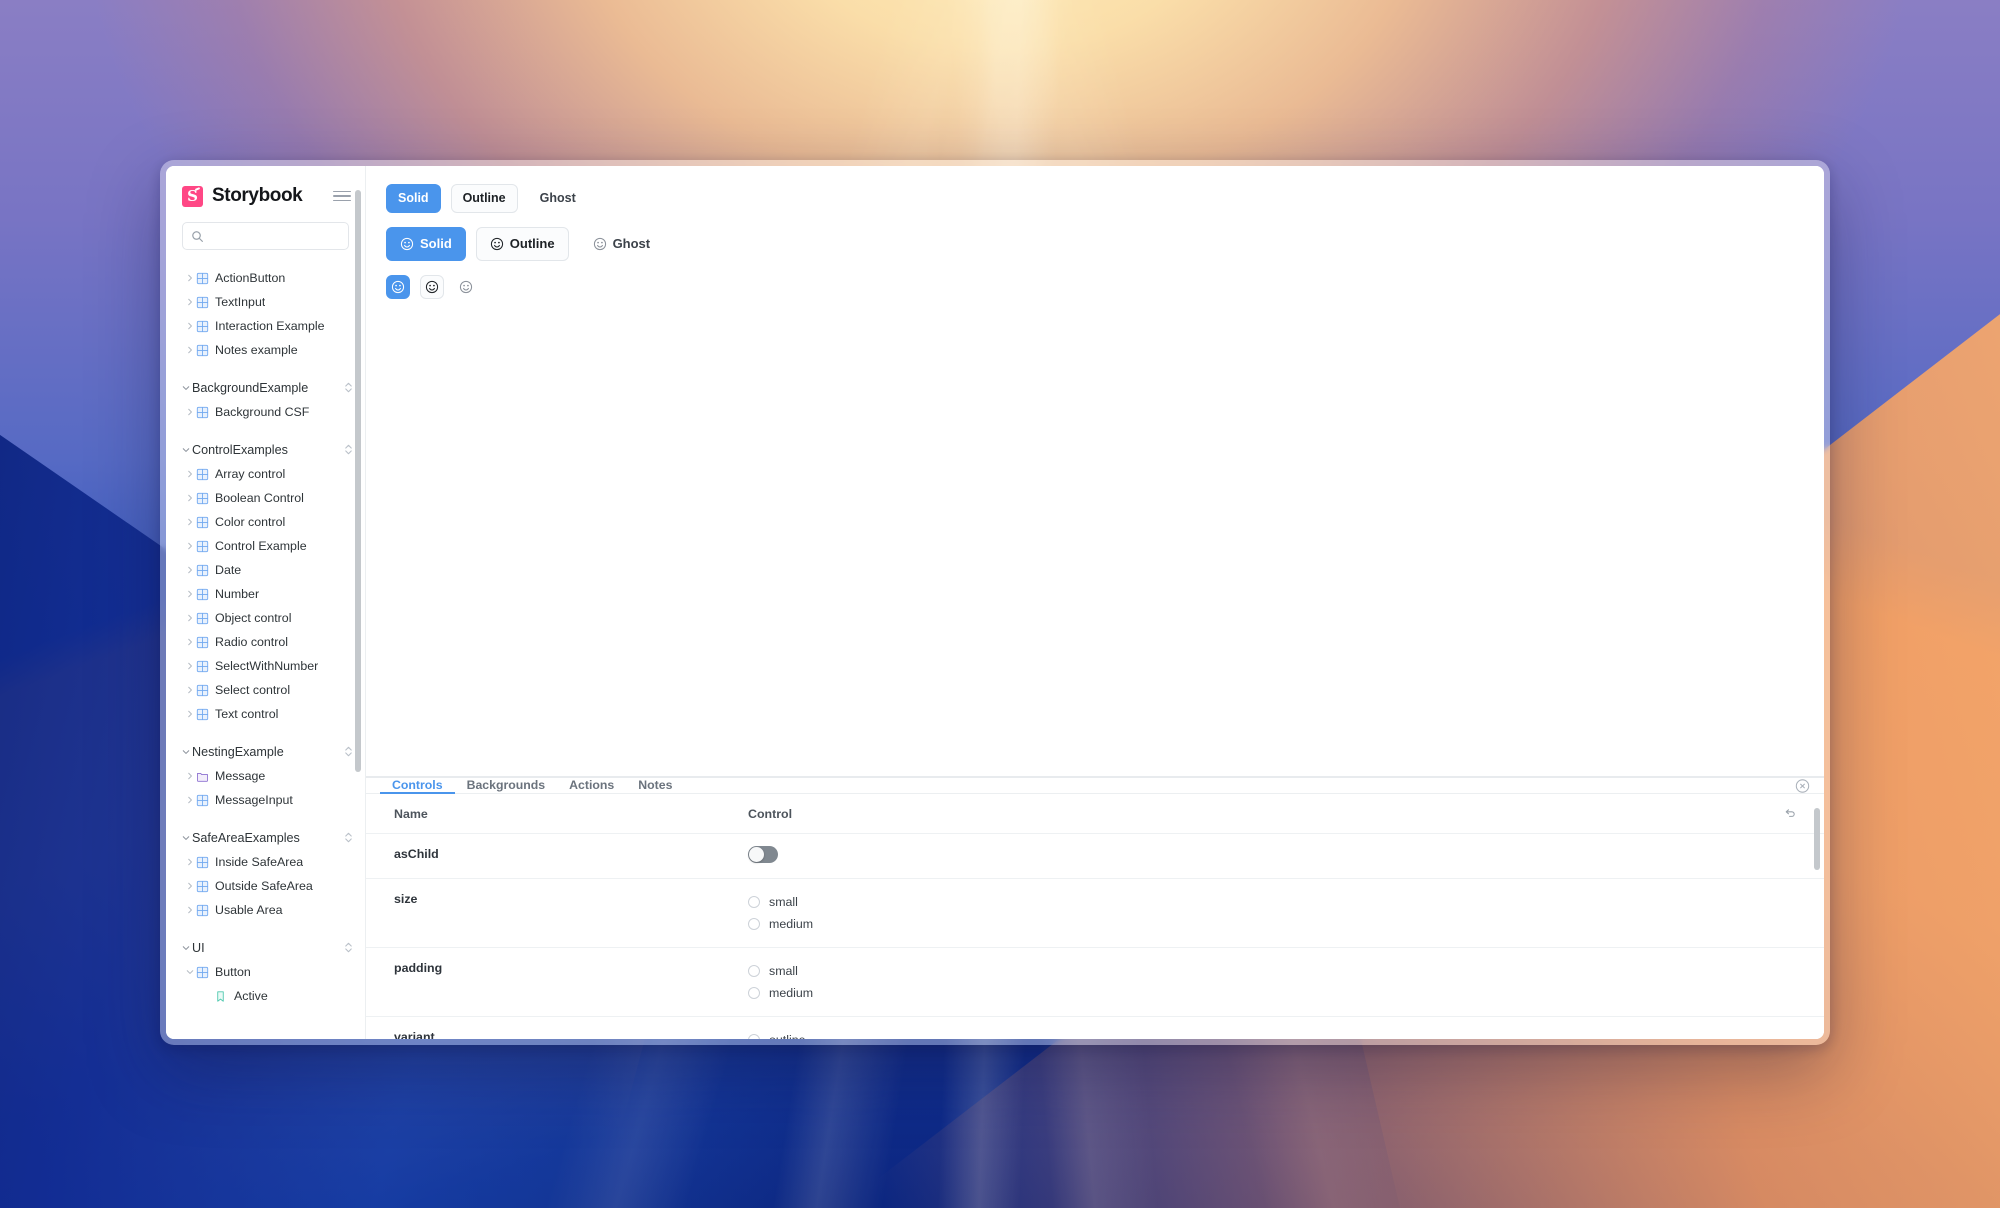 This screenshot has height=1208, width=2000. I want to click on reset-controls-button, so click(1790, 814).